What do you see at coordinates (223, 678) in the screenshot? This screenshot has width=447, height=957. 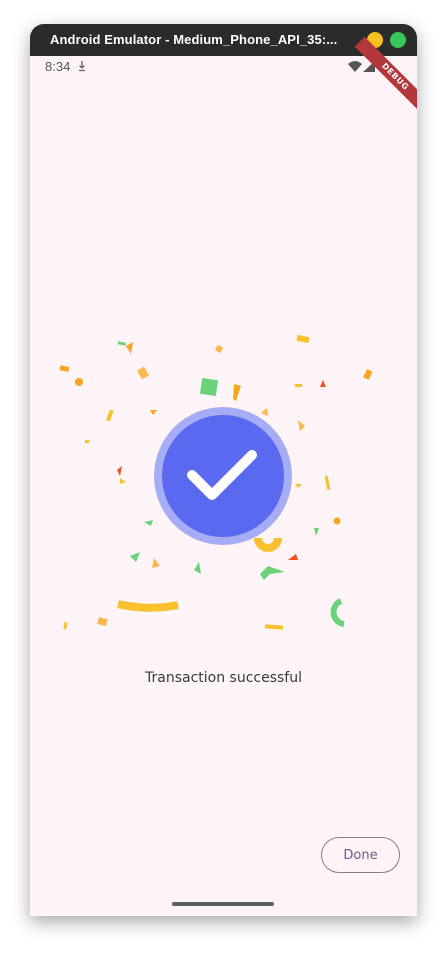 I see `success-message: Transaction successful` at bounding box center [223, 678].